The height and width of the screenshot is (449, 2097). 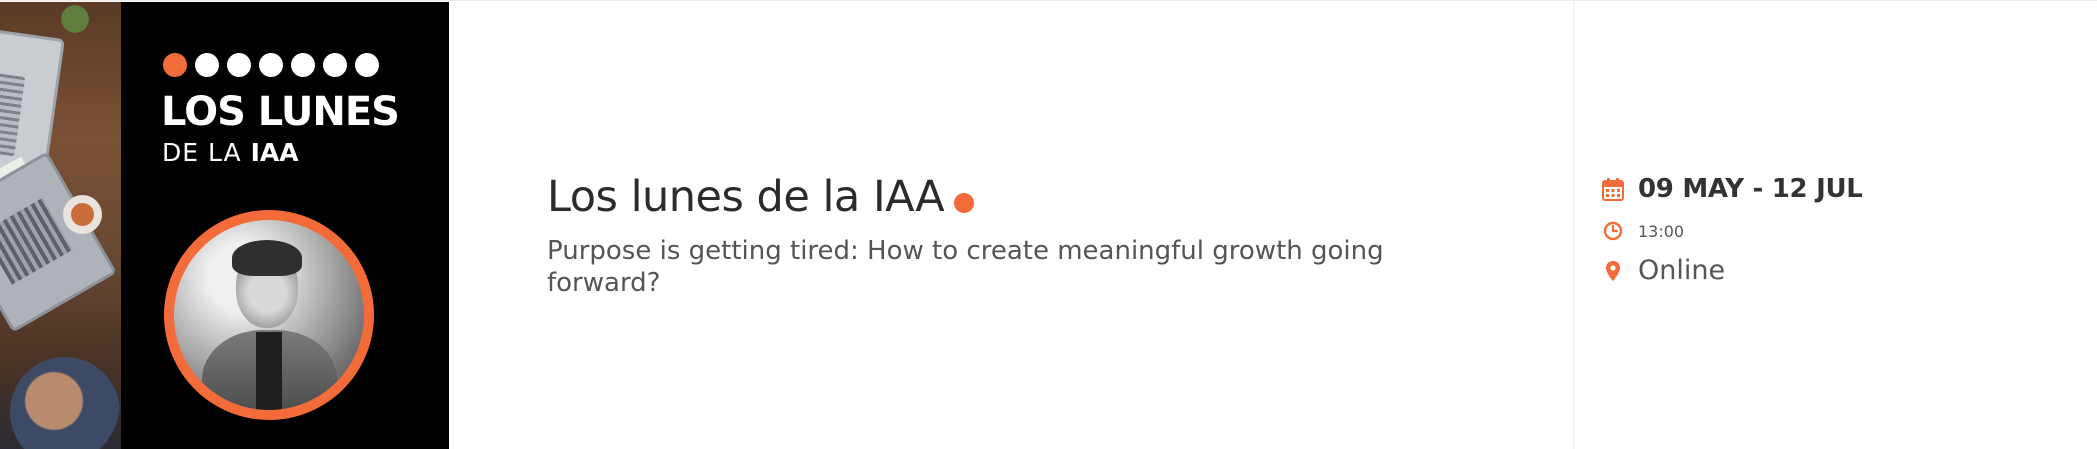 What do you see at coordinates (202, 152) in the screenshot?
I see `promo-subtitle-prefix: DE LA` at bounding box center [202, 152].